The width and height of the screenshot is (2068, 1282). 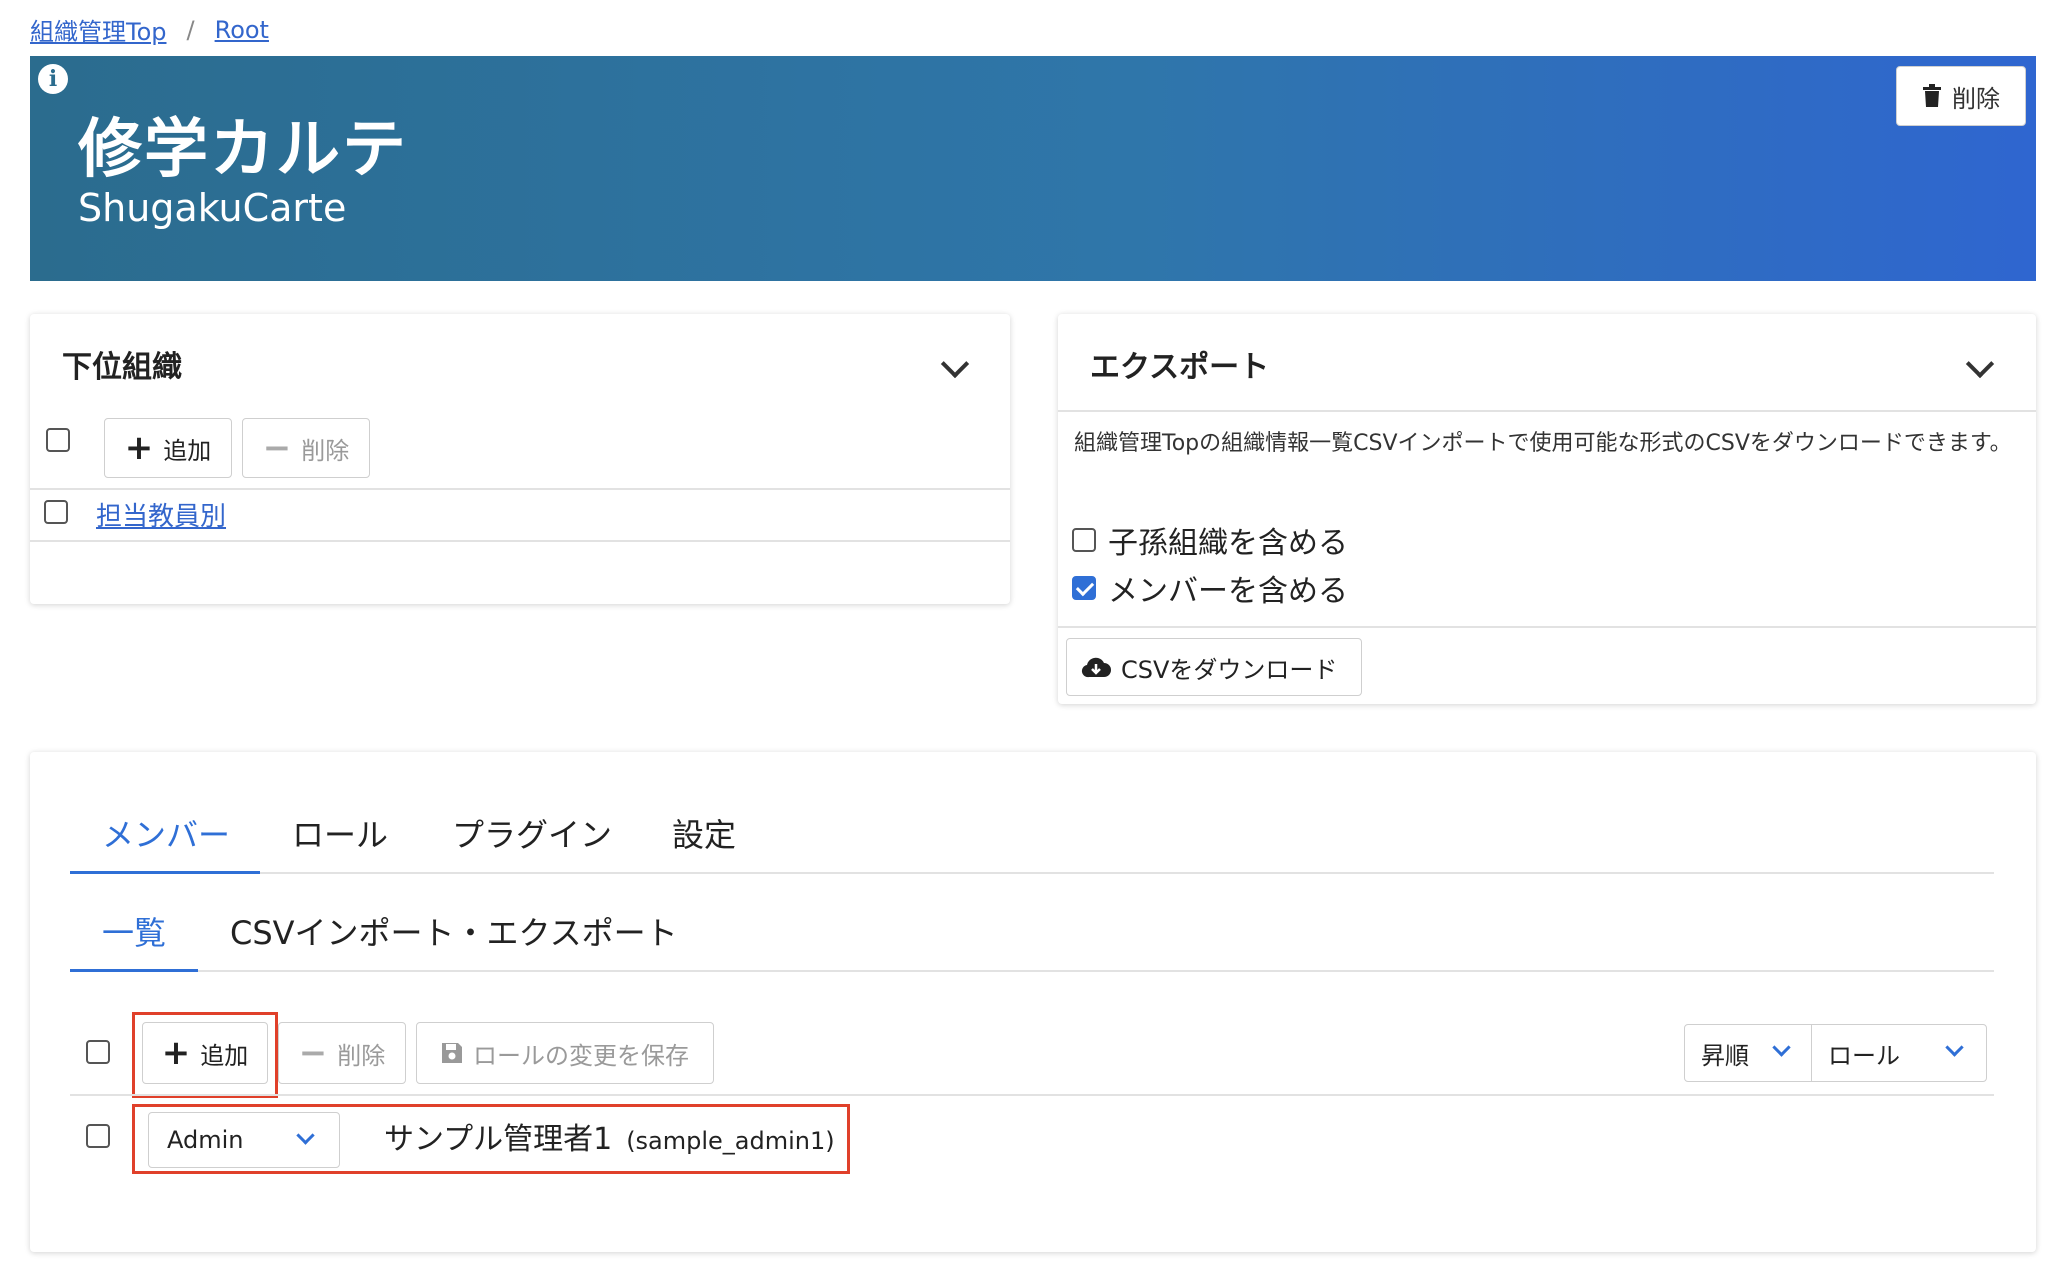 What do you see at coordinates (1932, 95) in the screenshot?
I see `trash-icon` at bounding box center [1932, 95].